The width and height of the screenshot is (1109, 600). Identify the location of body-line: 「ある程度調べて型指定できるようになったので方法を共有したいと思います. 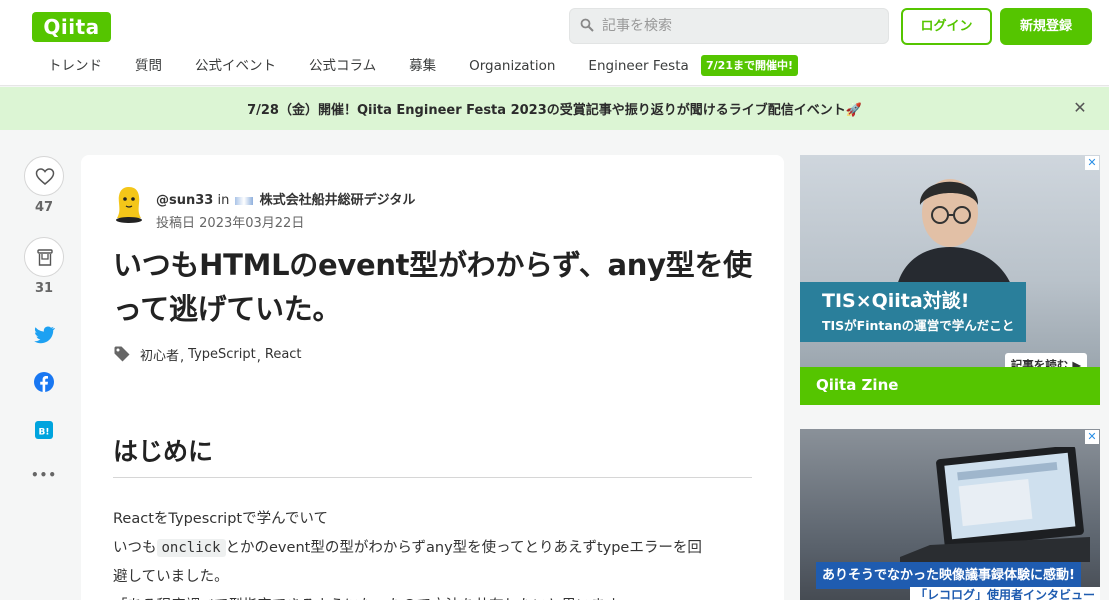
(435, 596).